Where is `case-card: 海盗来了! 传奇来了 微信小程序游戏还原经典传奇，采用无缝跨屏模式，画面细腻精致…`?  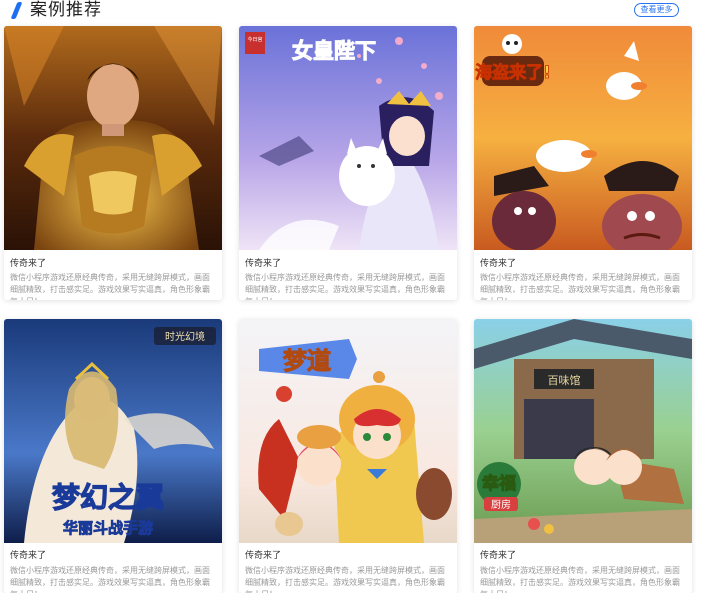 case-card: 海盗来了! 传奇来了 微信小程序游戏还原经典传奇，采用无缝跨屏模式，画面细腻精致… is located at coordinates (583, 163).